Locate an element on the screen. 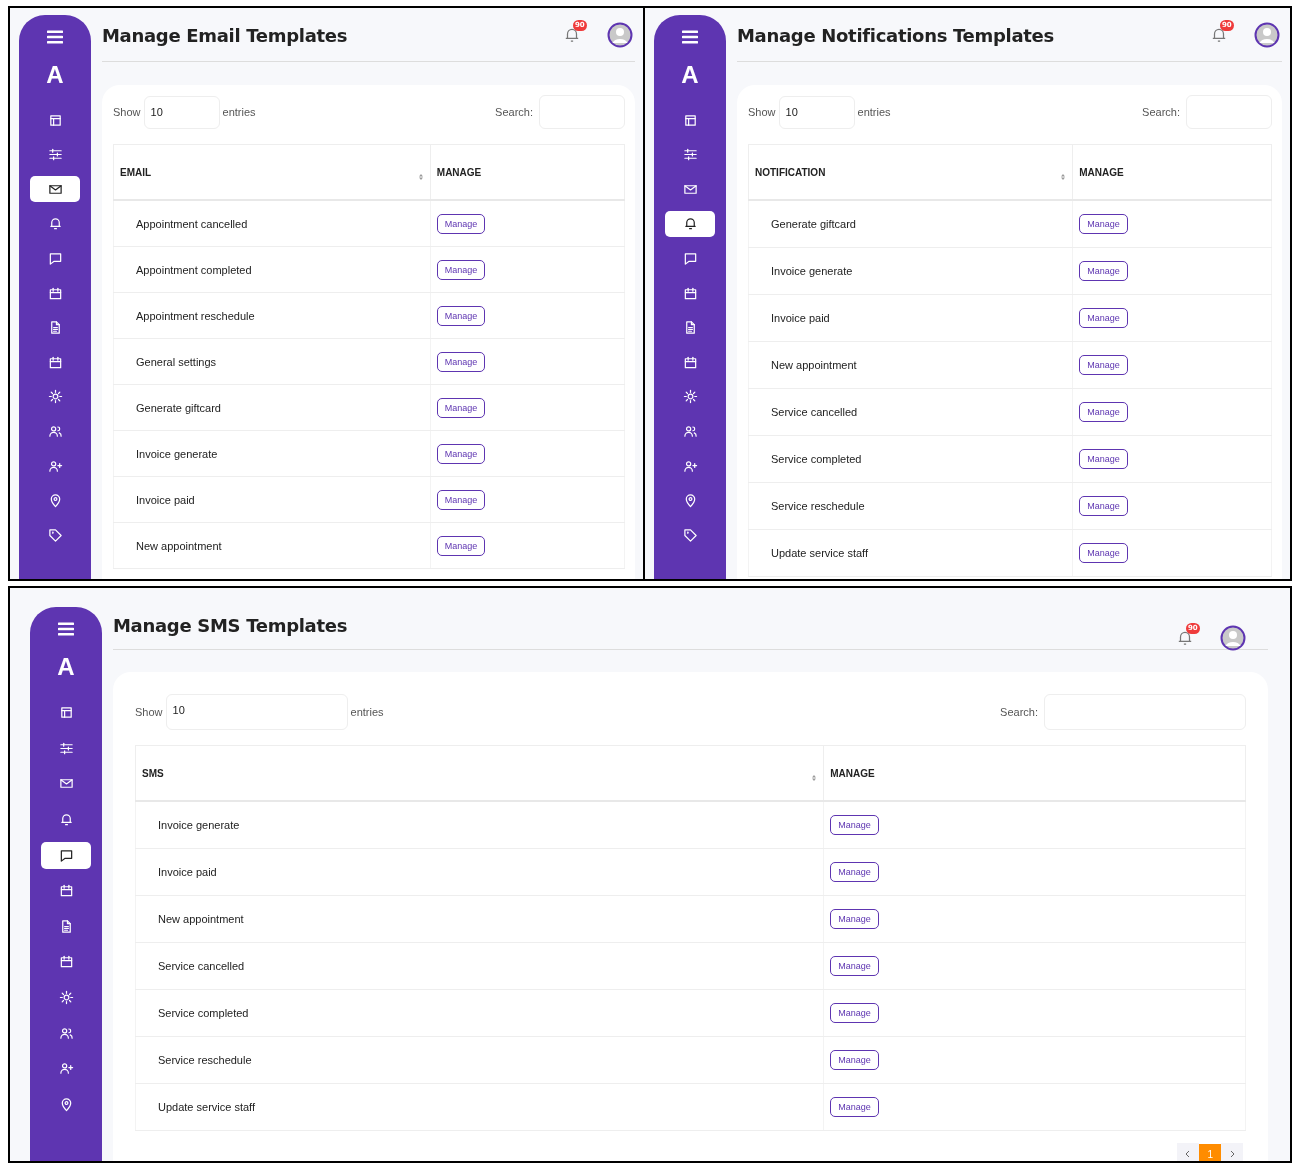 This screenshot has height=1170, width=1300. table-cell: Appointment reschedule is located at coordinates (272, 315).